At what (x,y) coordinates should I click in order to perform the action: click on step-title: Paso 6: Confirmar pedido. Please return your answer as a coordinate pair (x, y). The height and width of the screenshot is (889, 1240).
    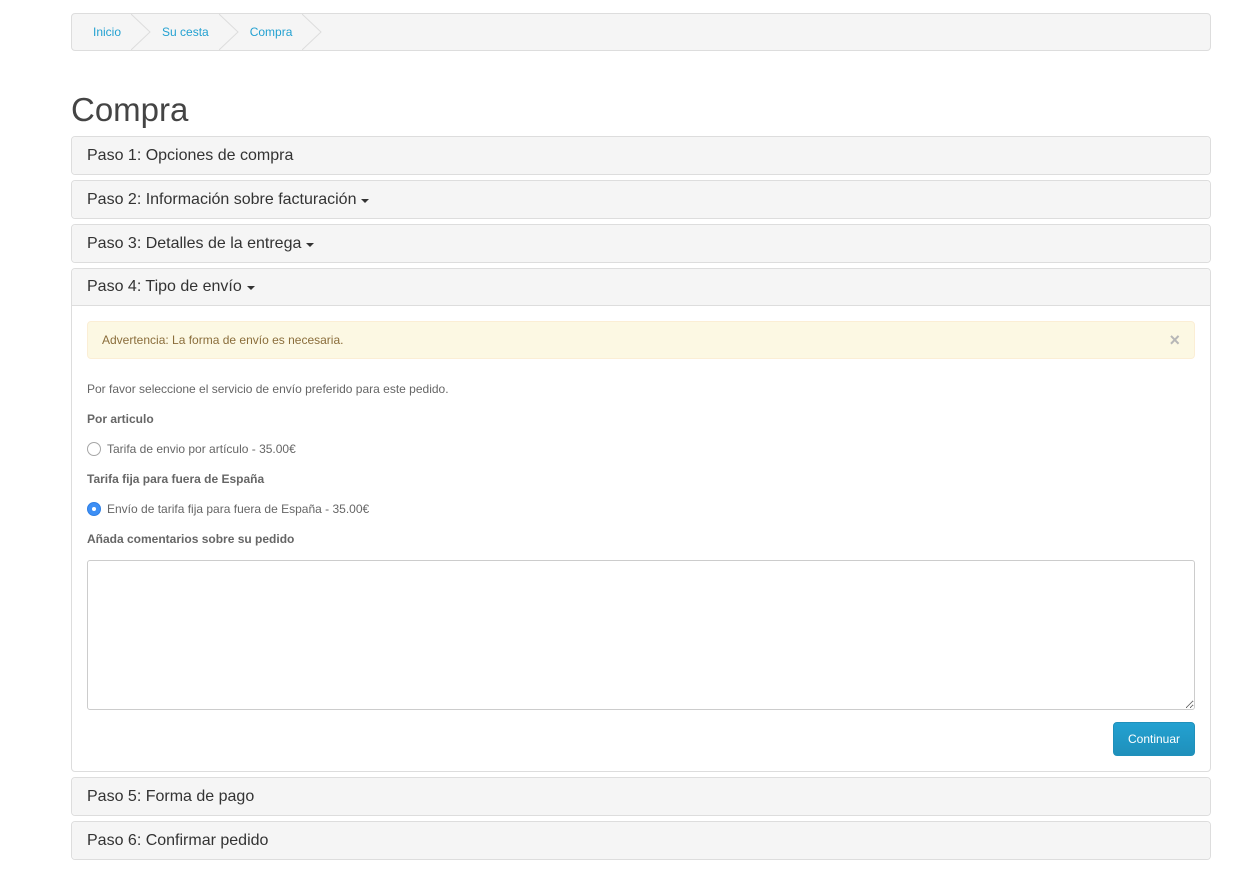
    Looking at the image, I should click on (178, 840).